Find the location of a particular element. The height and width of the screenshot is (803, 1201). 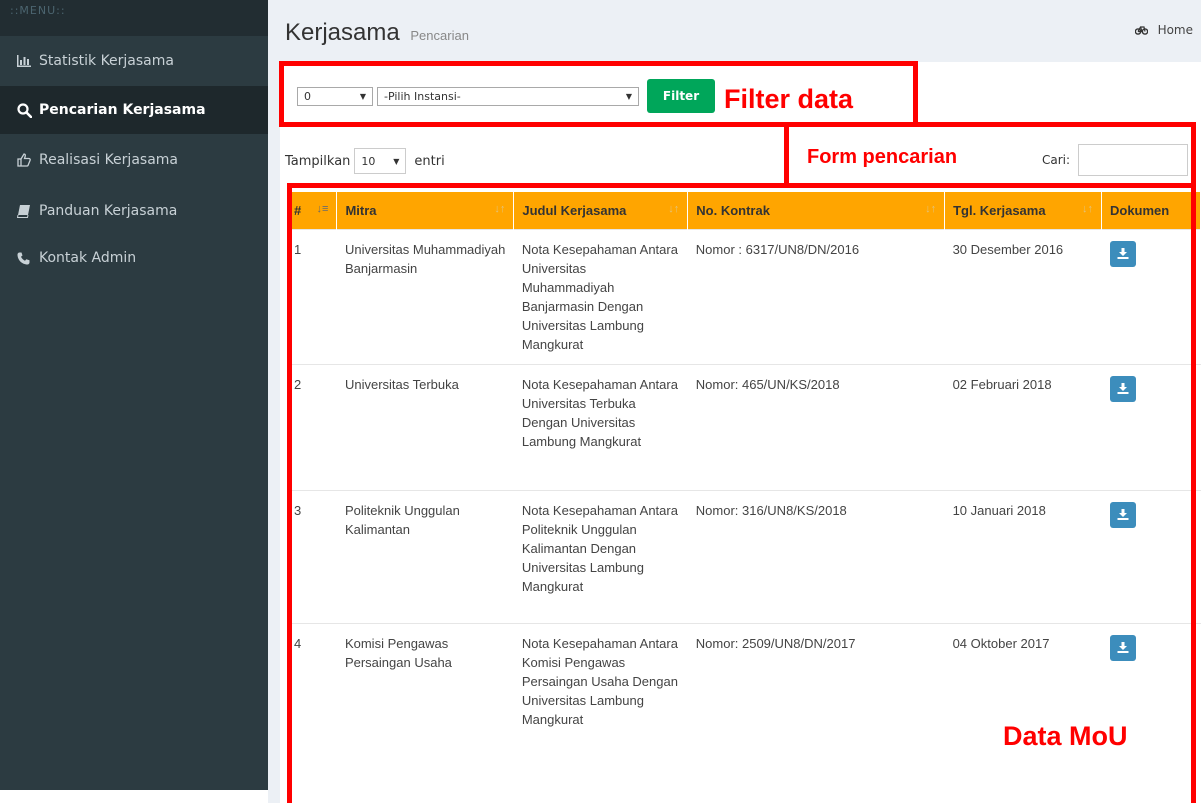

table-length-control: Tampilkan 10 ▼ entri is located at coordinates (365, 161).